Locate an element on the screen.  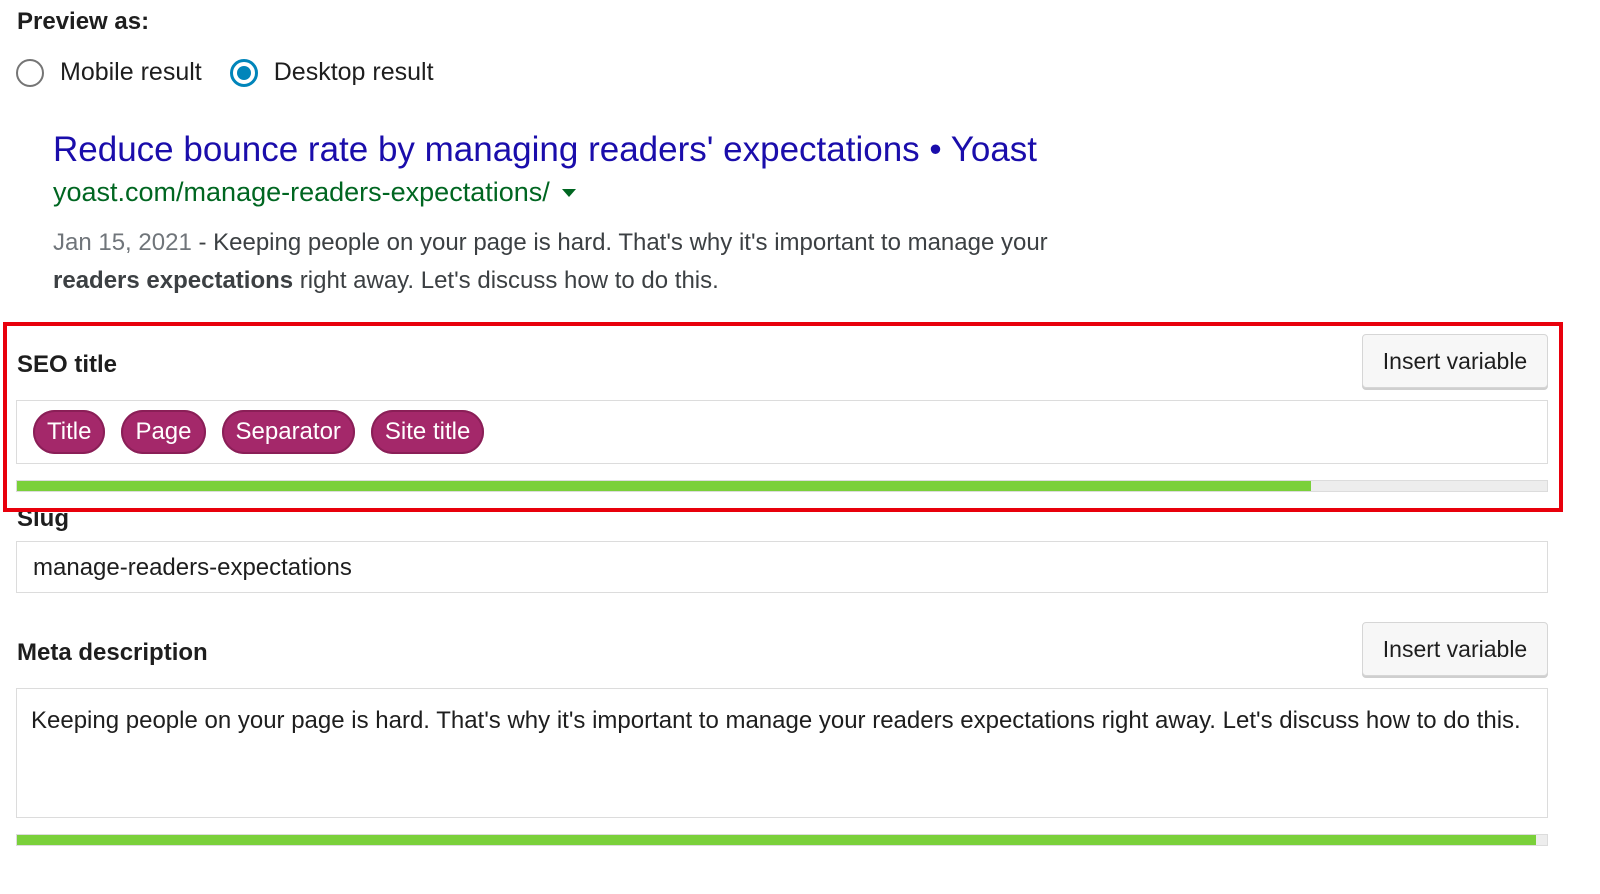
mobile-result-radio: Mobile result is located at coordinates (109, 72).